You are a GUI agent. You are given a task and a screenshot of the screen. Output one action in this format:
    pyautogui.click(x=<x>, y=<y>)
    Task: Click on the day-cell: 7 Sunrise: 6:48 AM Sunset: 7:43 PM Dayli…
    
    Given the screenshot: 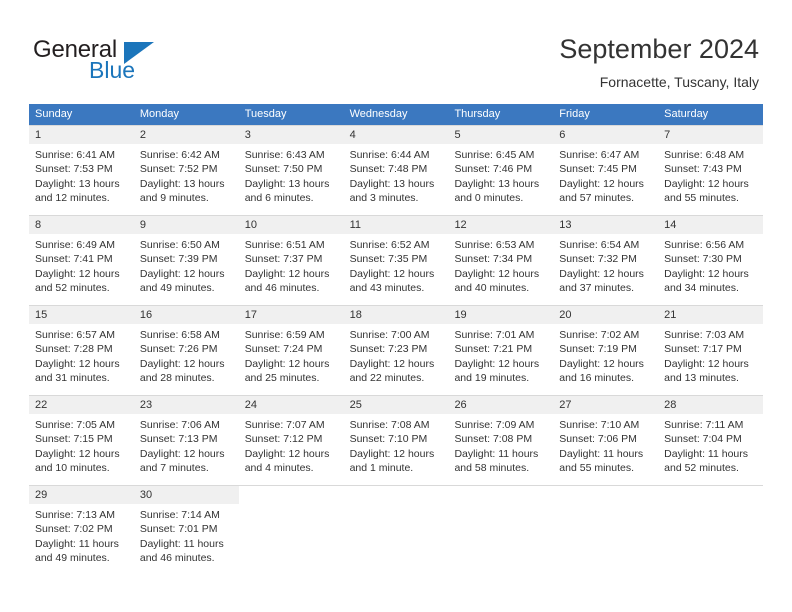 What is the action you would take?
    pyautogui.click(x=711, y=170)
    